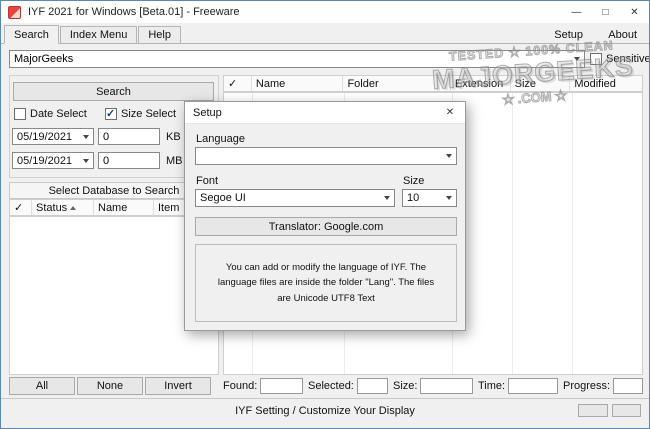 This screenshot has width=650, height=429. I want to click on found-label: Found:, so click(240, 386).